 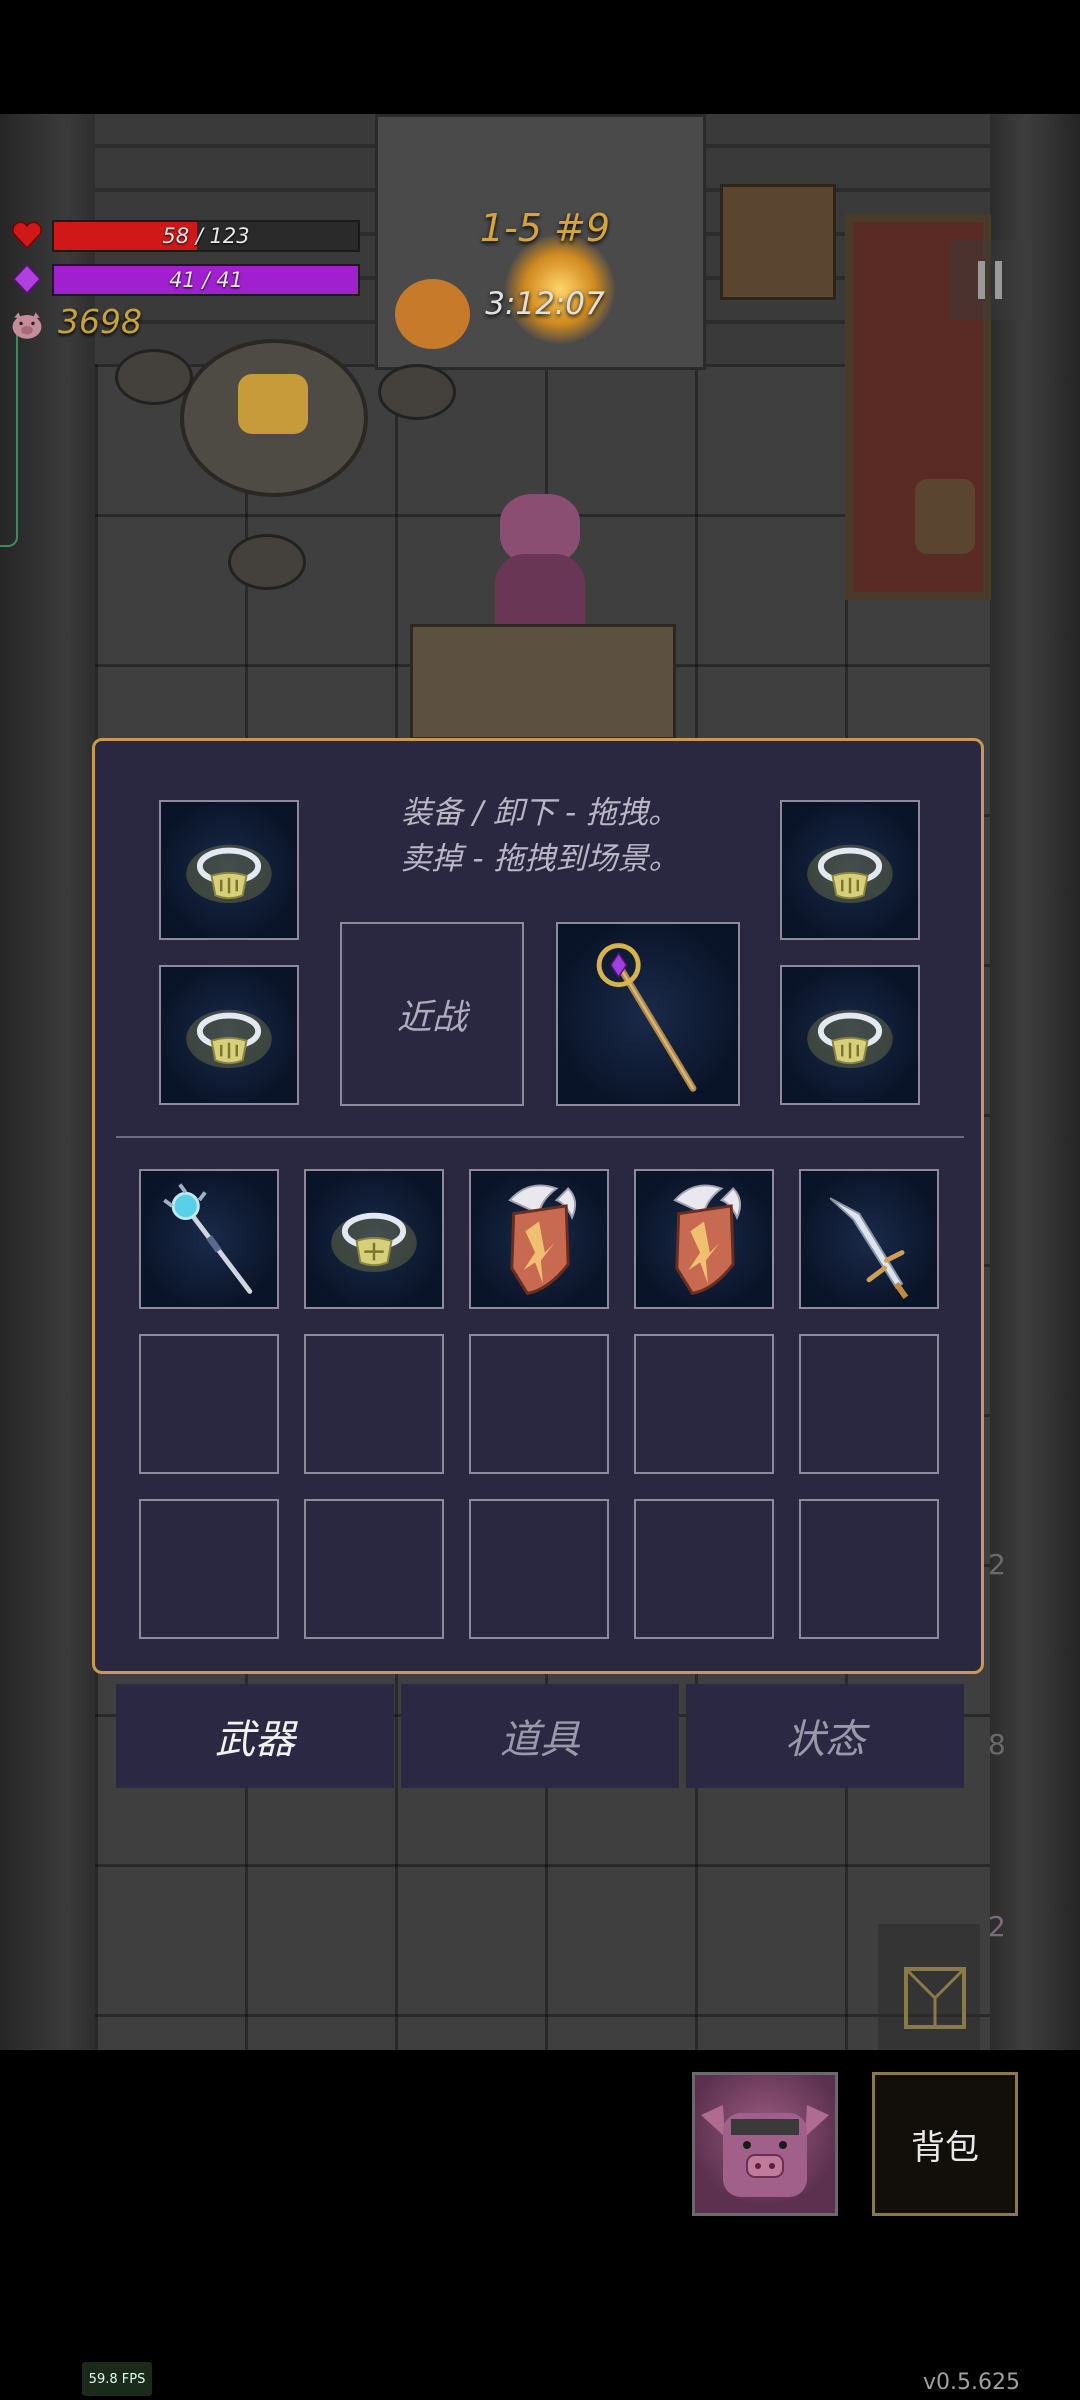 I want to click on mp-bar: 41 / 41, so click(x=206, y=280).